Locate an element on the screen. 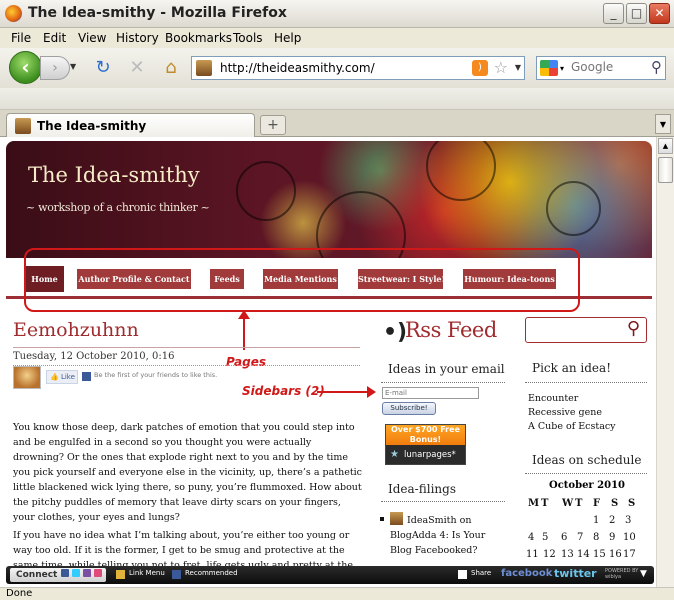 The width and height of the screenshot is (674, 600). facebook-icon is located at coordinates (86, 376).